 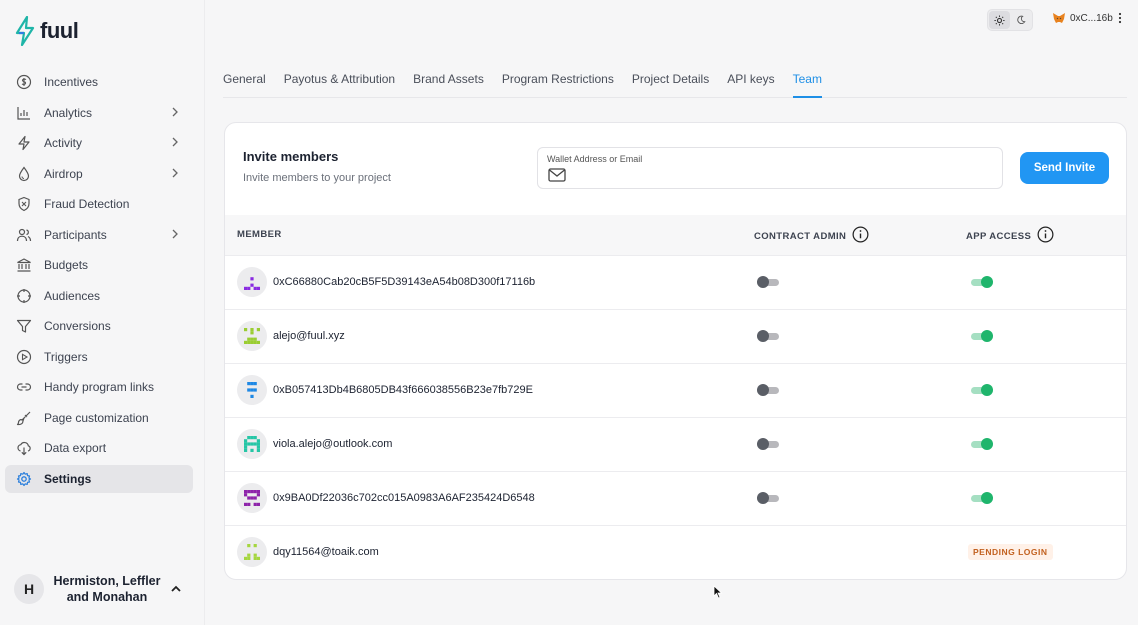 What do you see at coordinates (807, 80) in the screenshot?
I see `tab-team: Team` at bounding box center [807, 80].